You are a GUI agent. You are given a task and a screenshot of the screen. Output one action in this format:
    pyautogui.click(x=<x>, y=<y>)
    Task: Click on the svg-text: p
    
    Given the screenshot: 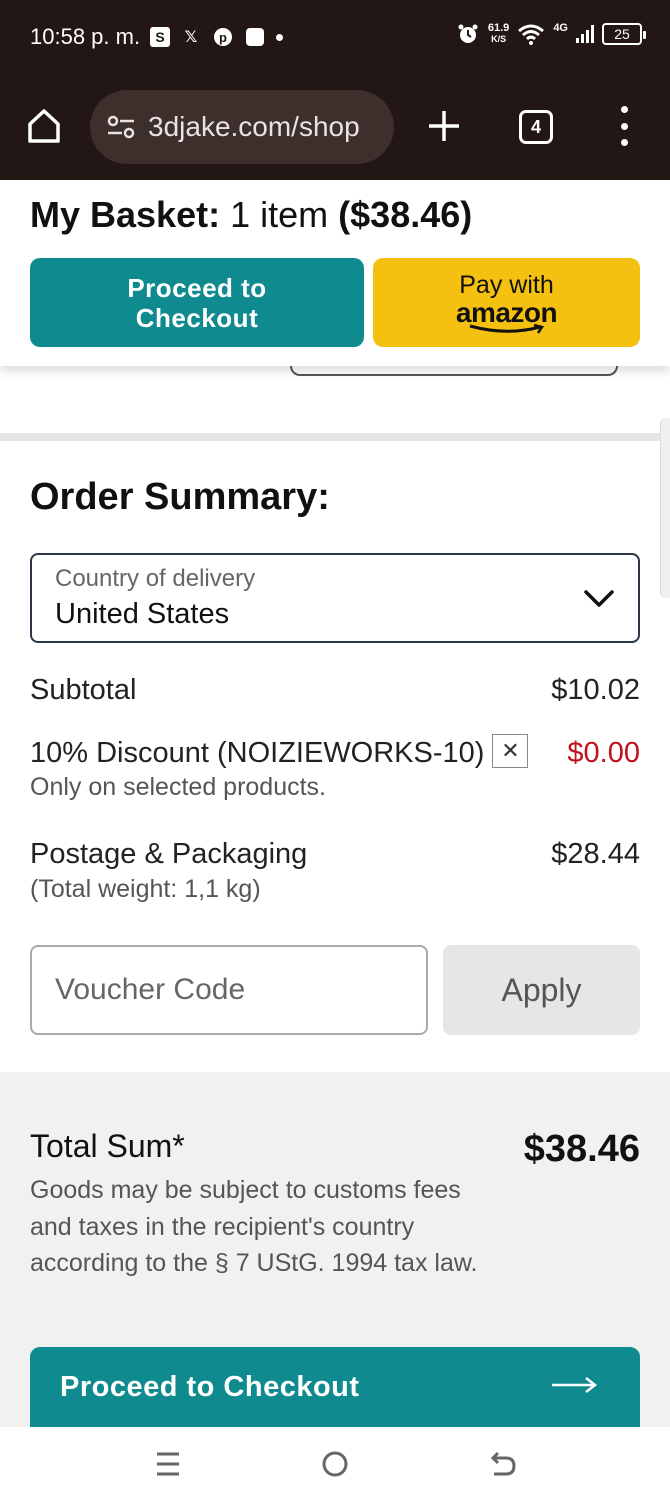 What is the action you would take?
    pyautogui.click(x=223, y=37)
    